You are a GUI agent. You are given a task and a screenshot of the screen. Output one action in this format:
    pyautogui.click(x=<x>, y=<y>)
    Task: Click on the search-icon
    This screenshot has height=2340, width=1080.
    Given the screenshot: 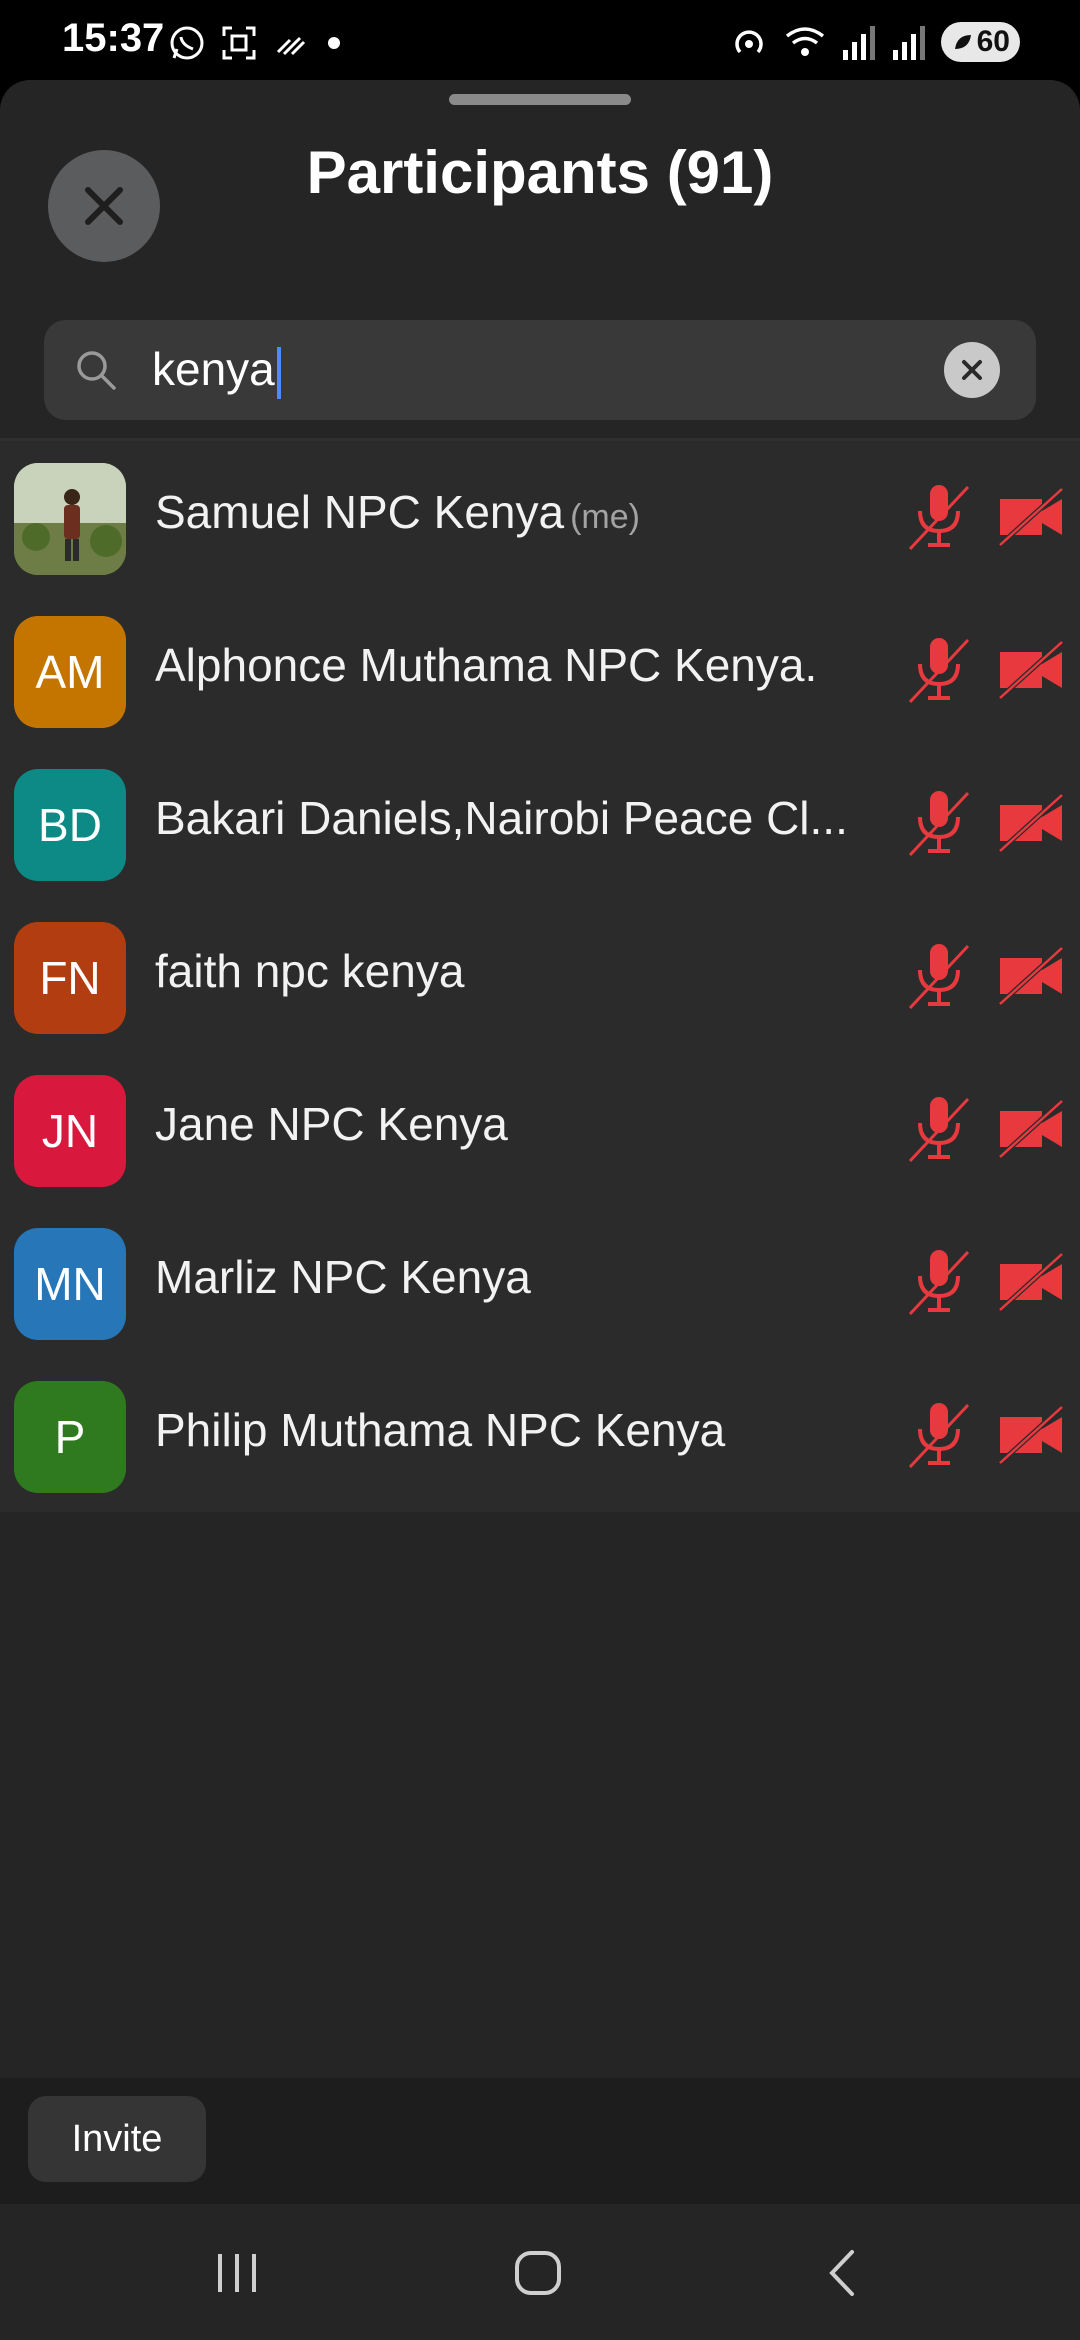 What is the action you would take?
    pyautogui.click(x=96, y=370)
    